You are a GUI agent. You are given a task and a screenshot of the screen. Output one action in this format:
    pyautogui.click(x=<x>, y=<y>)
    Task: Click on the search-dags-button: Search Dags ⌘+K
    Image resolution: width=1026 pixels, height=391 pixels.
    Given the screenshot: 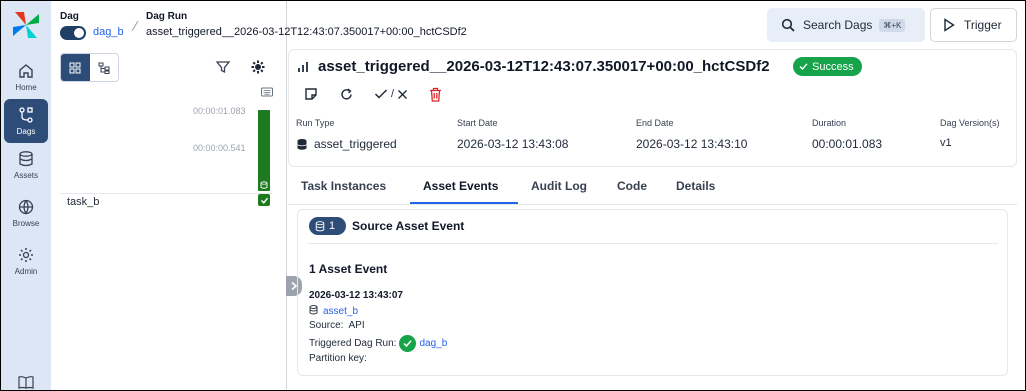 What is the action you would take?
    pyautogui.click(x=846, y=25)
    